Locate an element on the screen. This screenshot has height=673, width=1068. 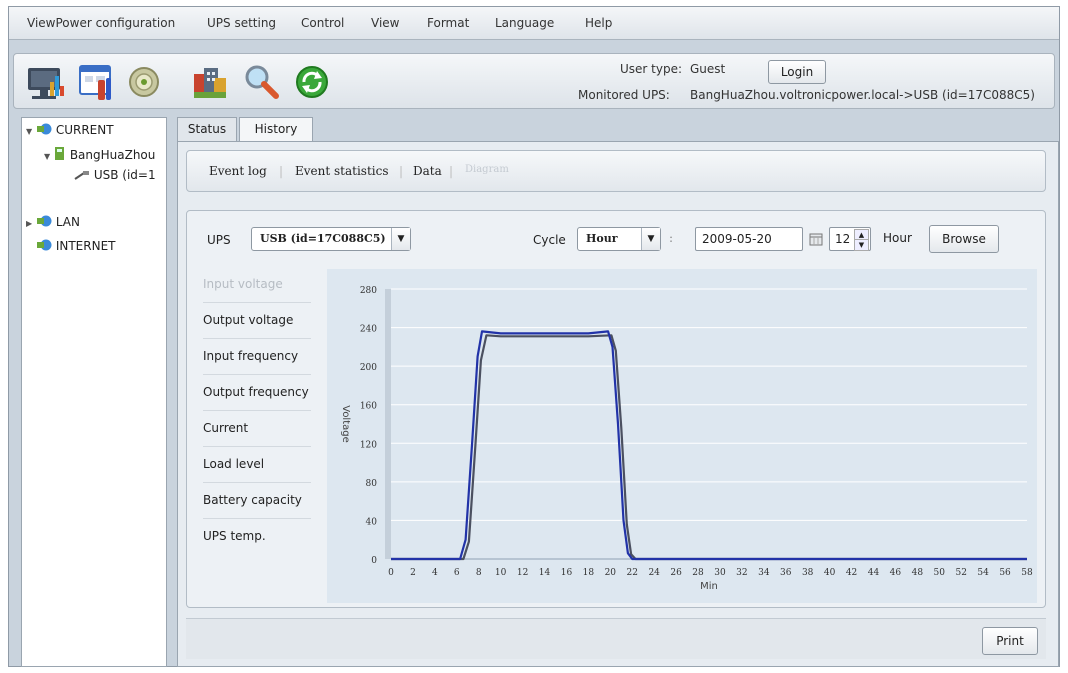
x-tick-label: 12 is located at coordinates (522, 573).